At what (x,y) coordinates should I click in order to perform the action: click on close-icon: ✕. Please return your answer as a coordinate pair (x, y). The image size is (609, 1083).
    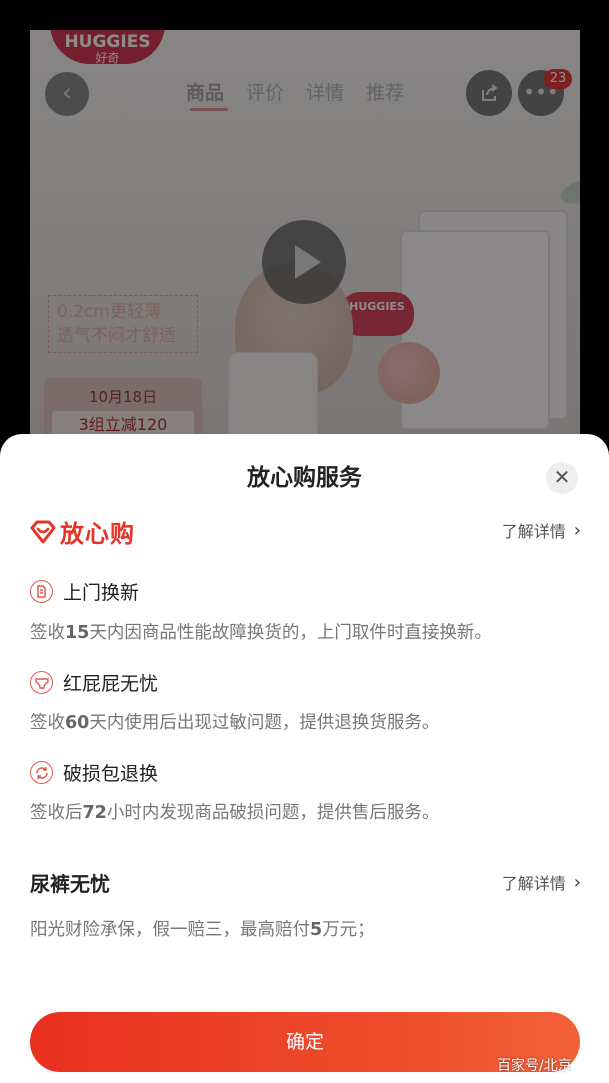
    Looking at the image, I should click on (562, 477).